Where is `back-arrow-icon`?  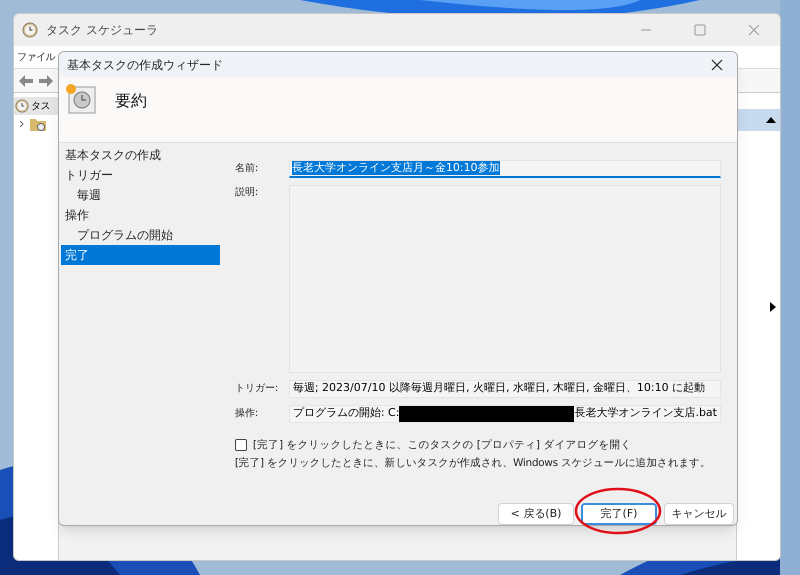
back-arrow-icon is located at coordinates (26, 81).